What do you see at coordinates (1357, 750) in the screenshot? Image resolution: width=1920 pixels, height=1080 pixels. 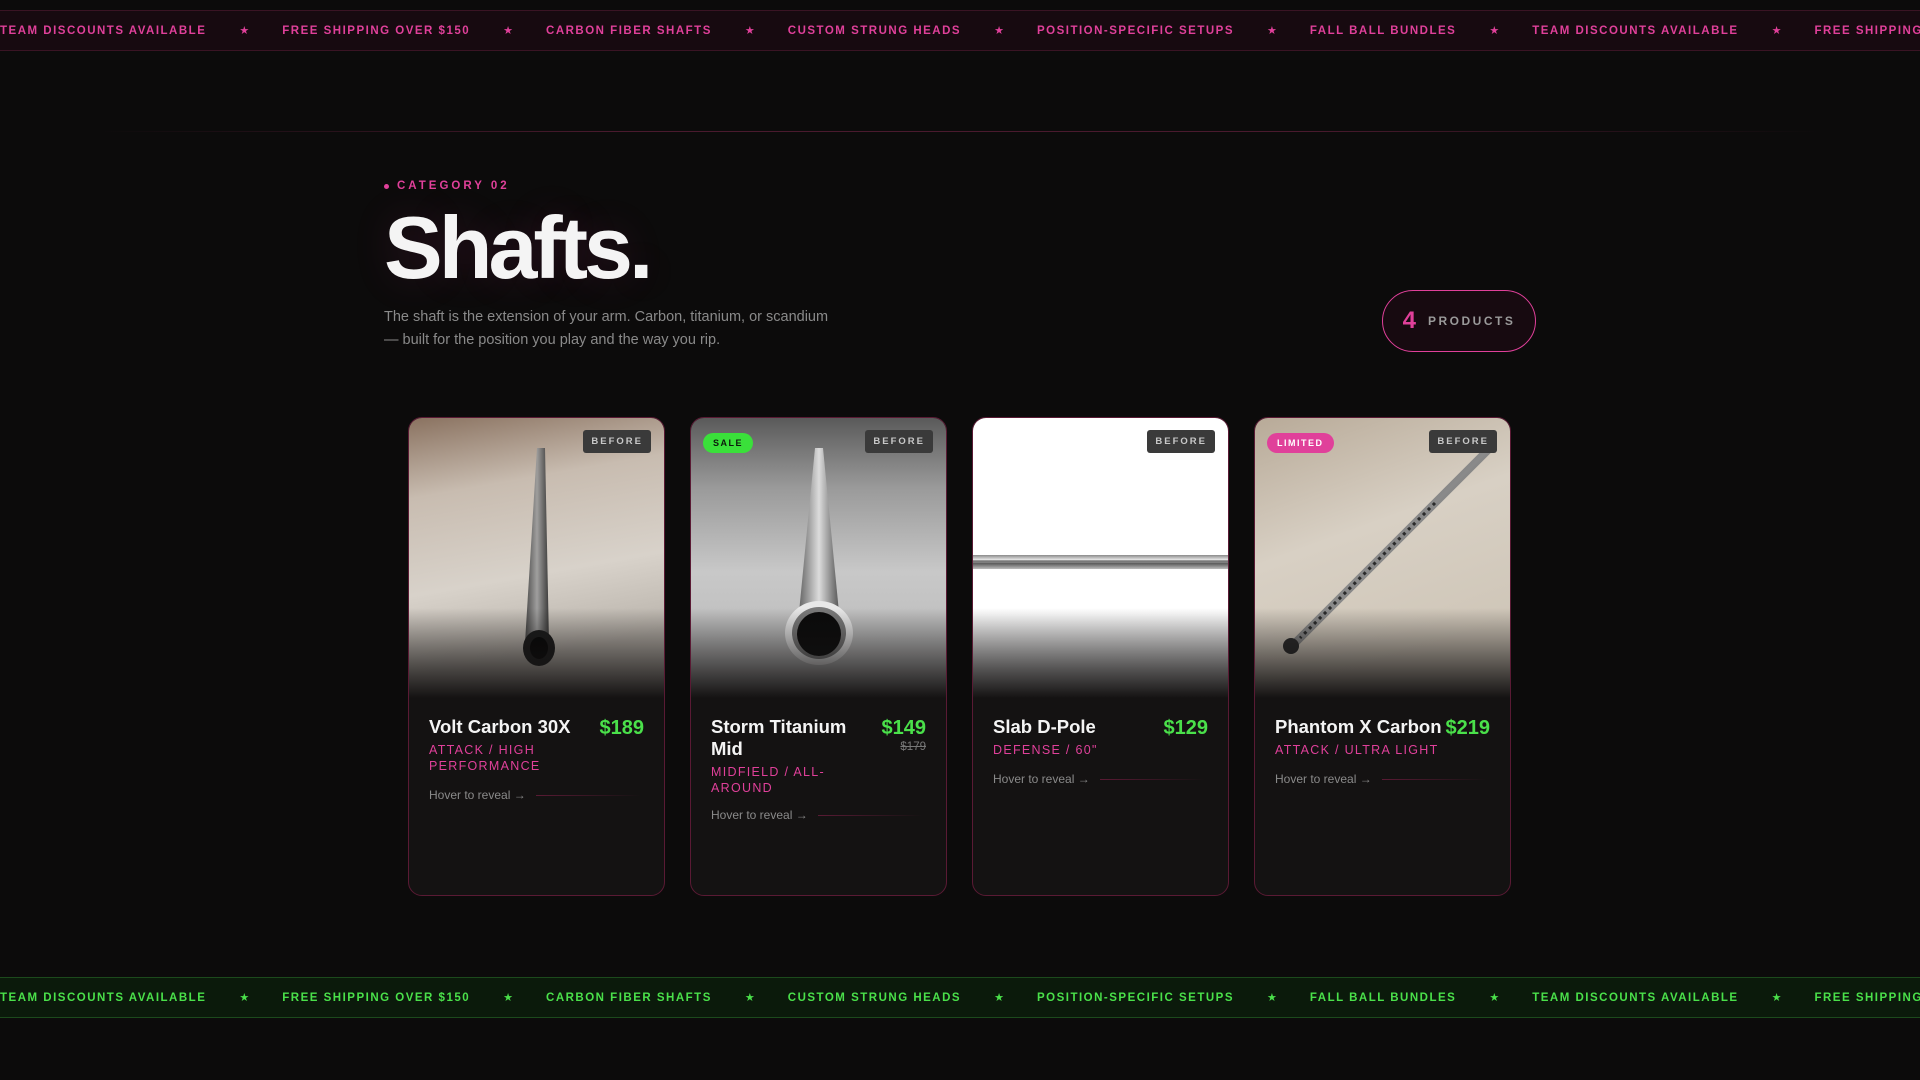 I see `product-subtitle: ATTACK / ULTRA LIGHT` at bounding box center [1357, 750].